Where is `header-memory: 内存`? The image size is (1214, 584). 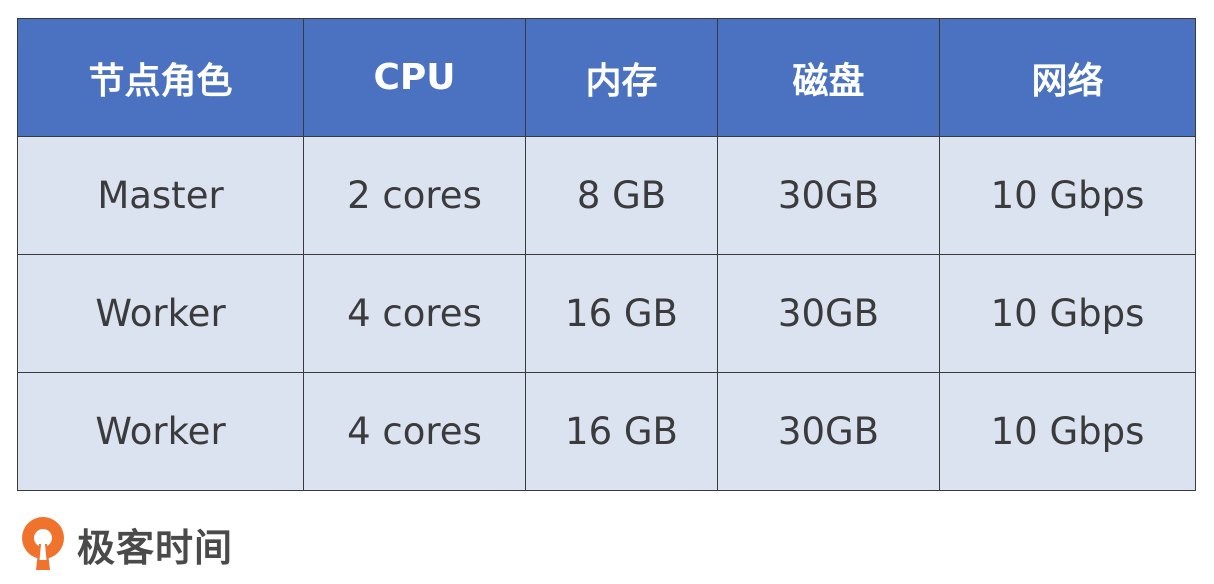 header-memory: 内存 is located at coordinates (621, 77).